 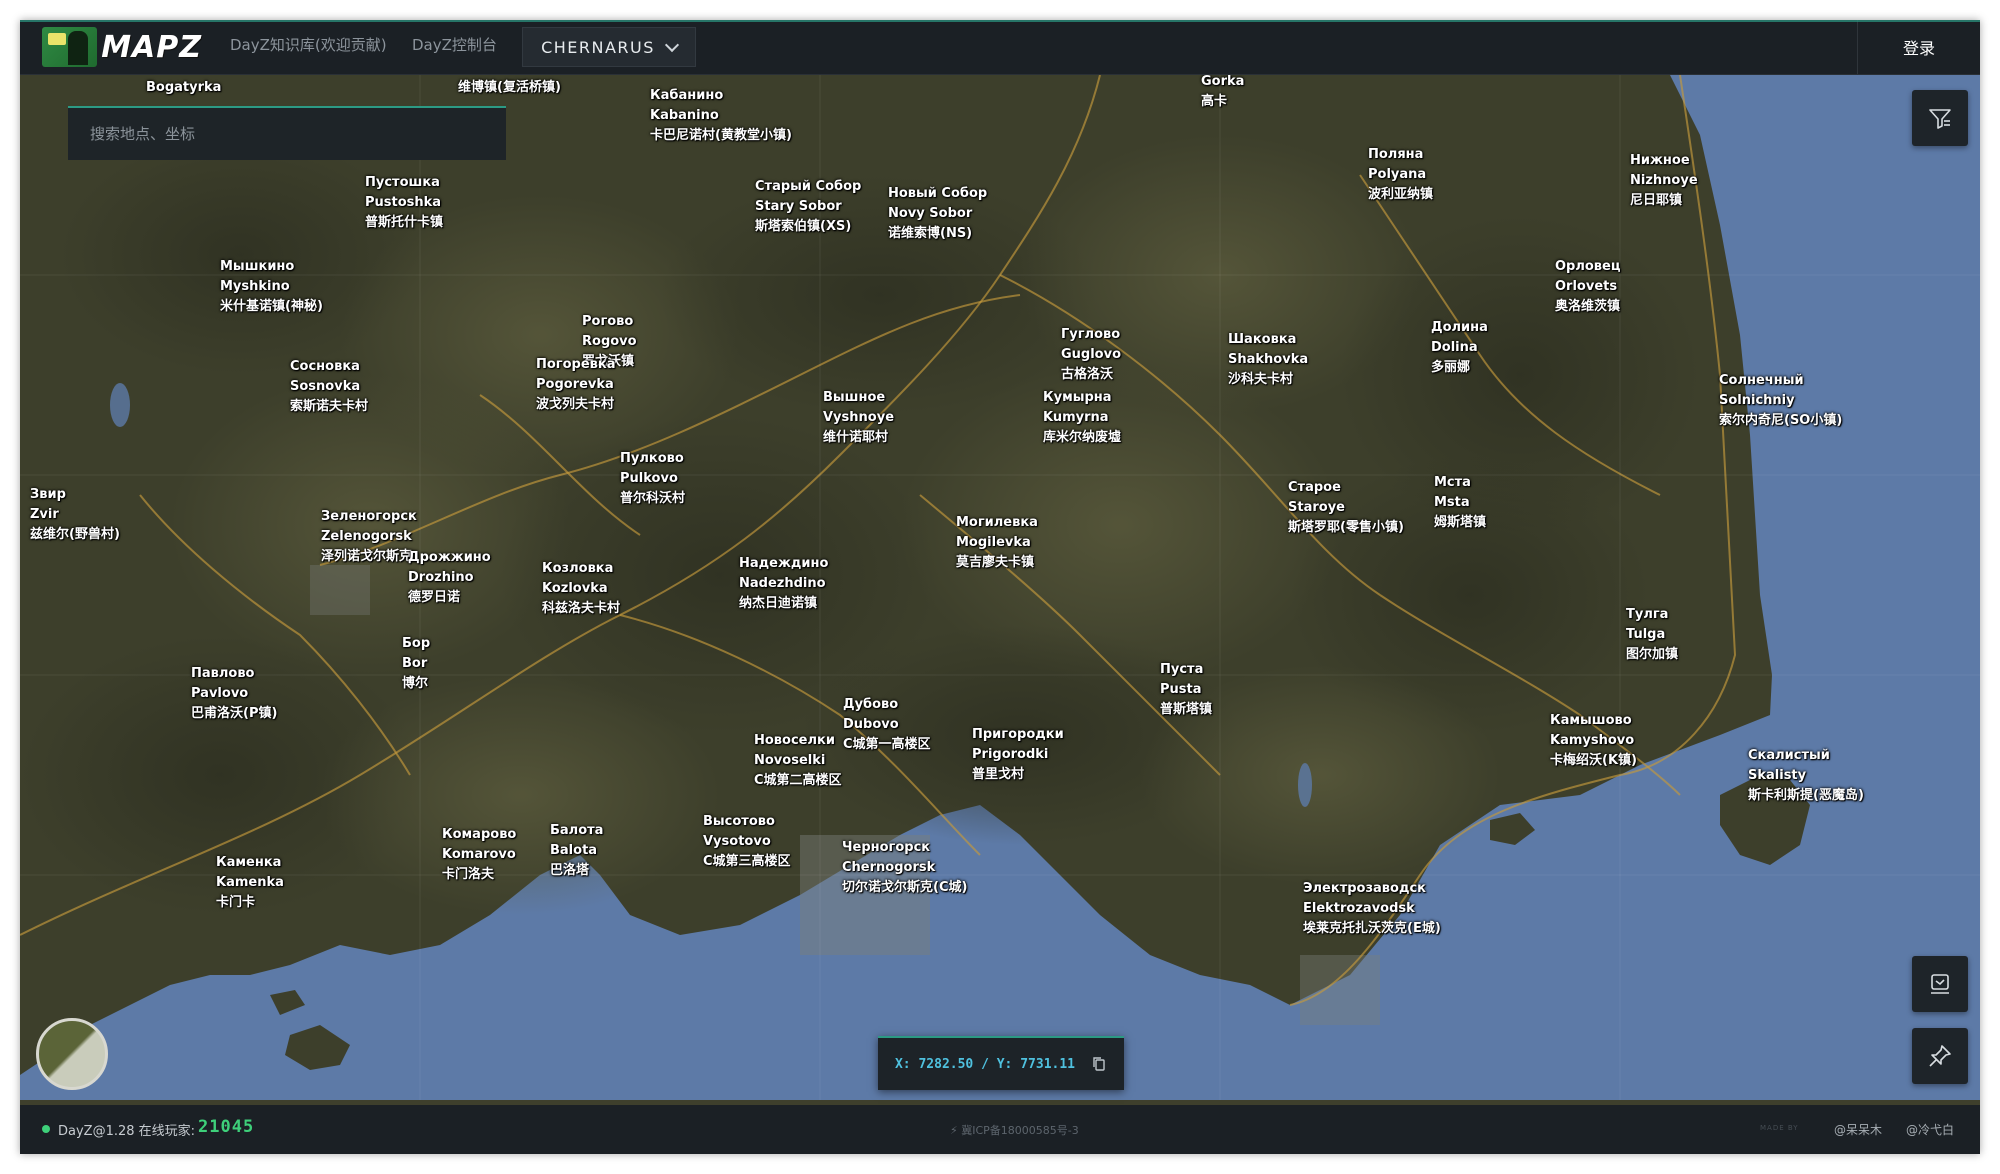 What do you see at coordinates (783, 584) in the screenshot?
I see `place-nadezhdino: Надеждино Nadezhdino 纳杰日迪诺镇` at bounding box center [783, 584].